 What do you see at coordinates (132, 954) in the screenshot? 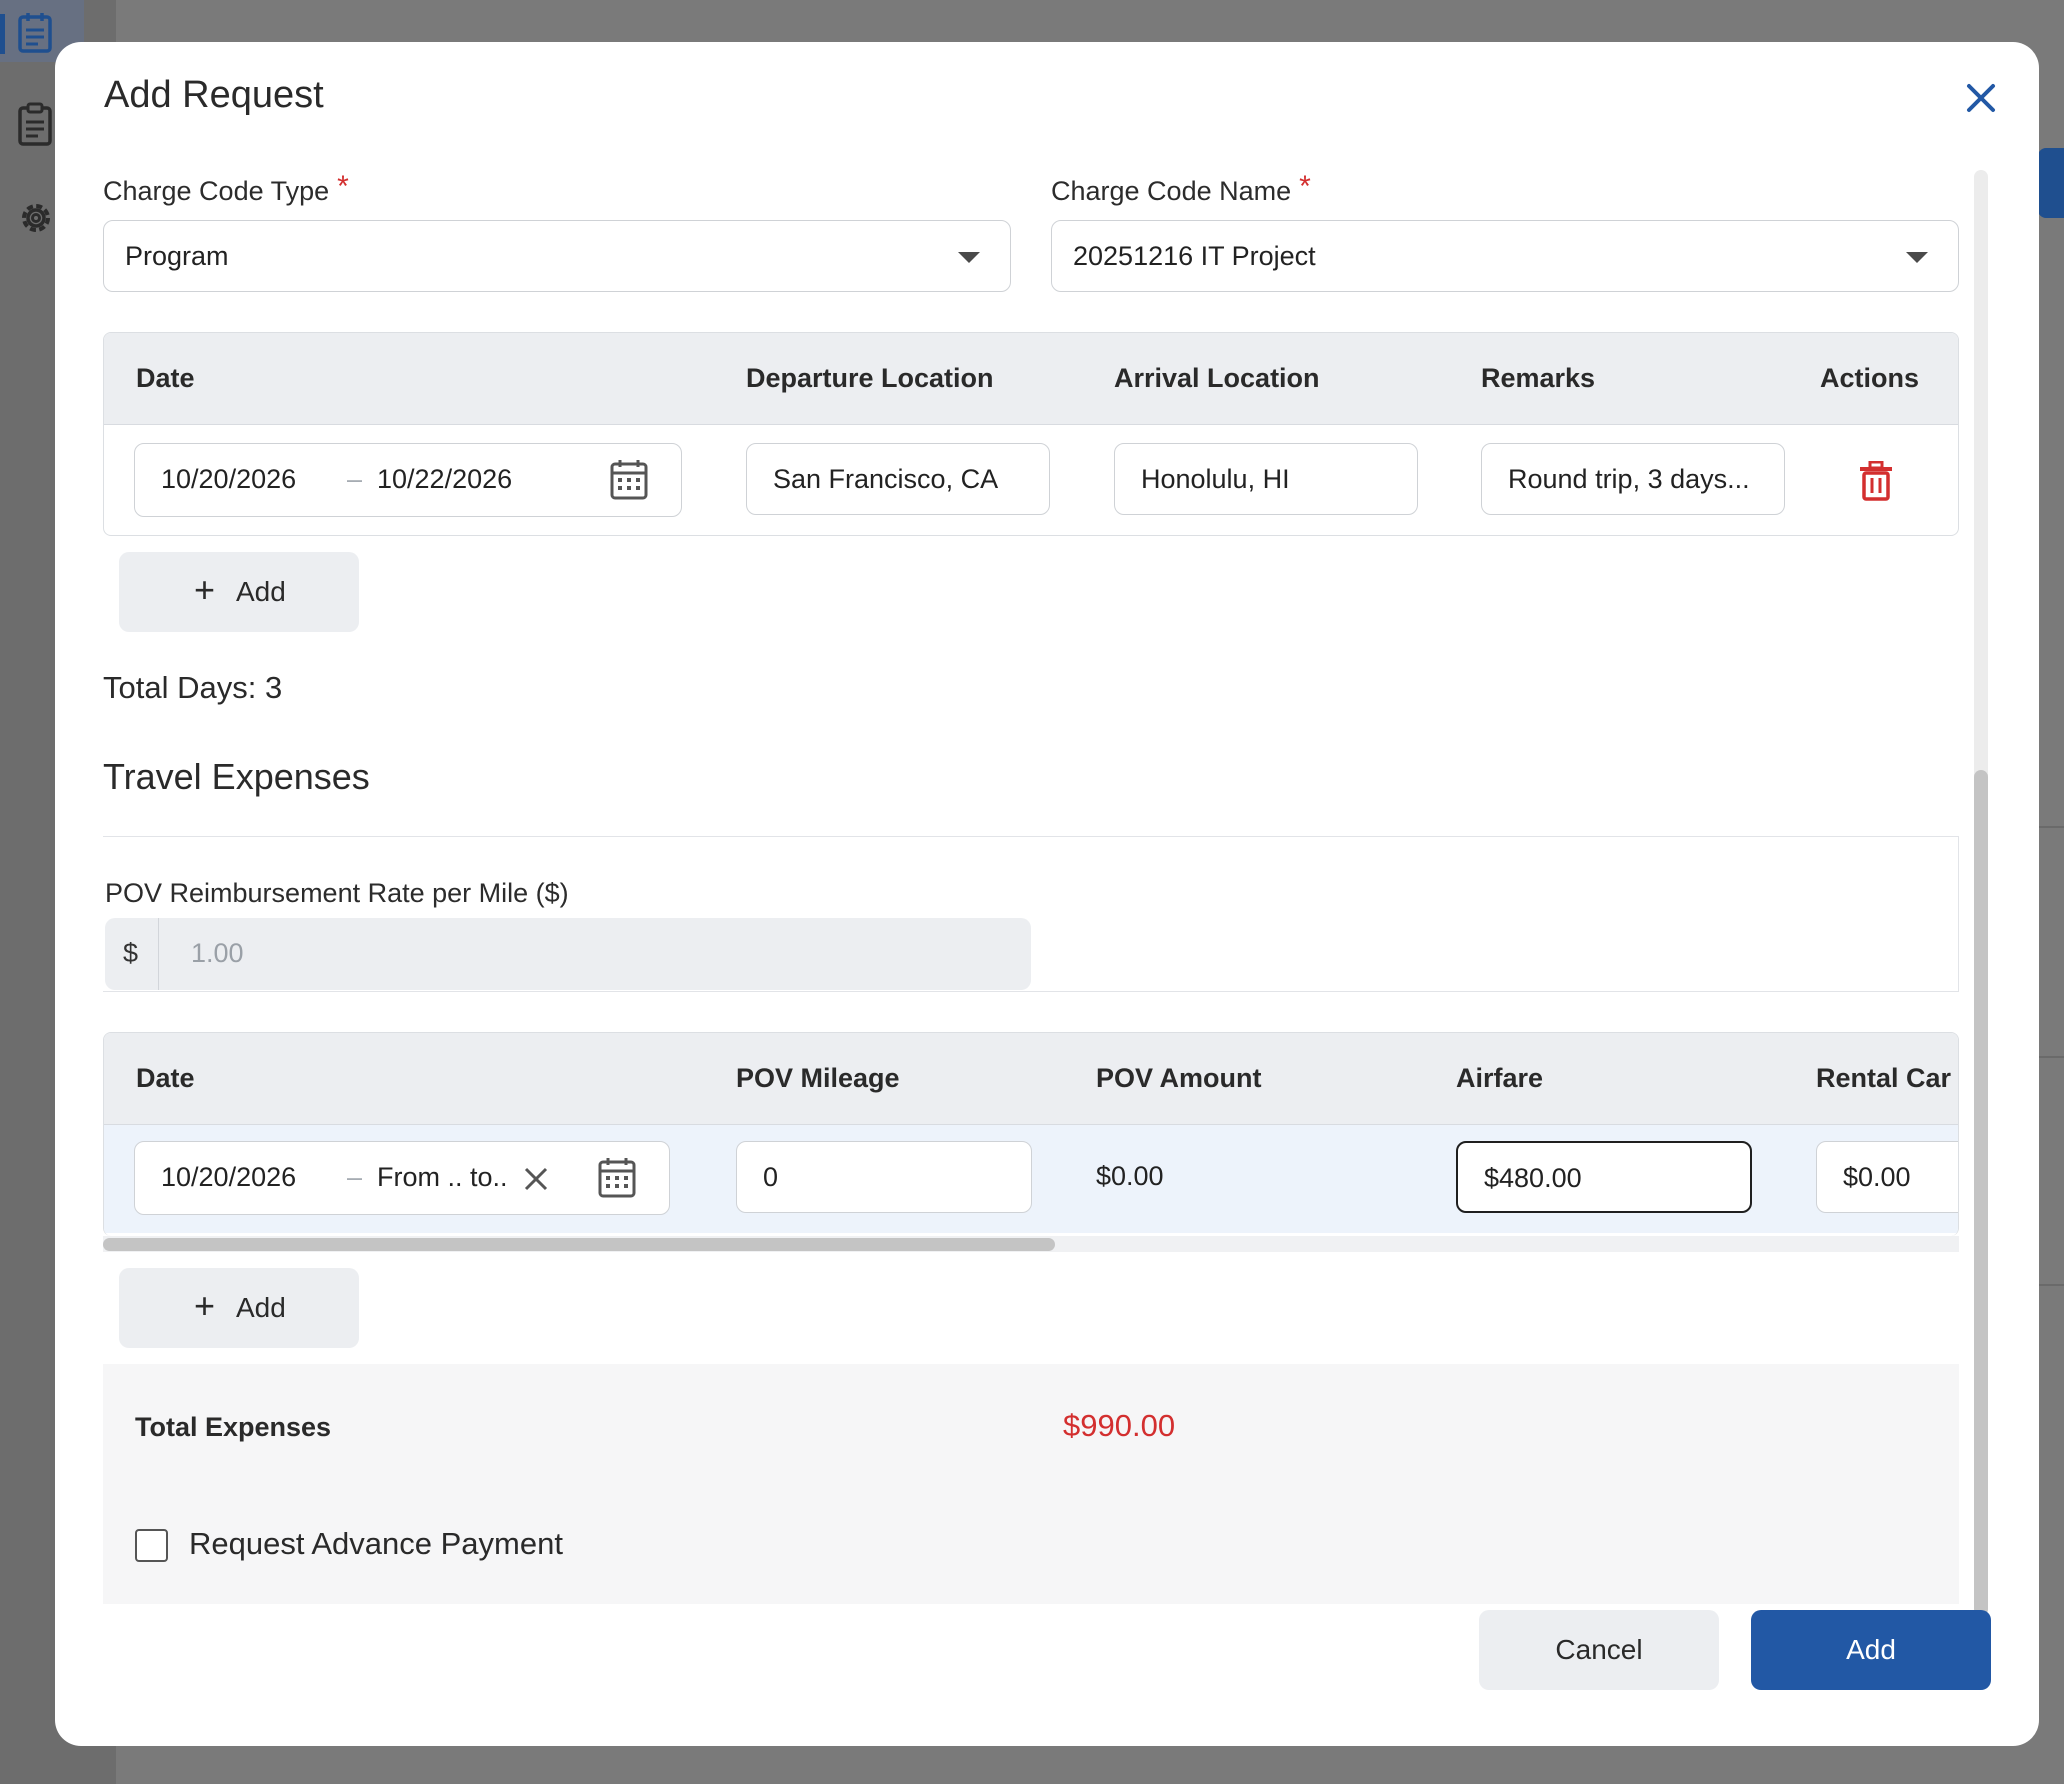
I see `currency-prefix: $` at bounding box center [132, 954].